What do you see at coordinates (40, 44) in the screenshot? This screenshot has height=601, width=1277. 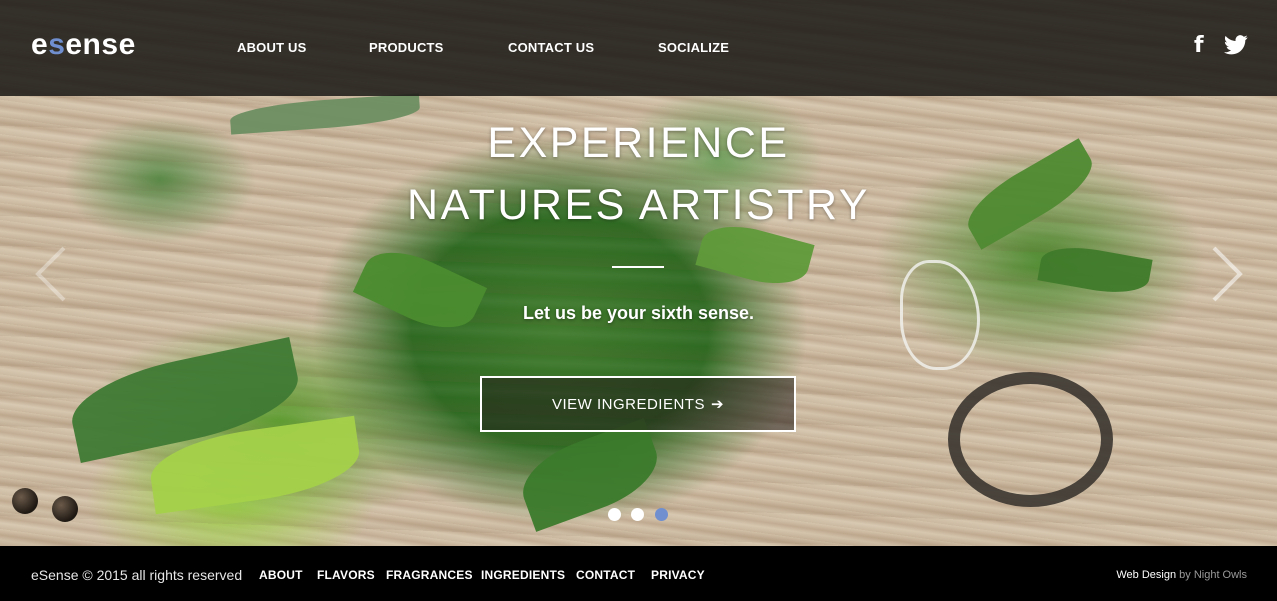 I see `logo-text-prefix: e` at bounding box center [40, 44].